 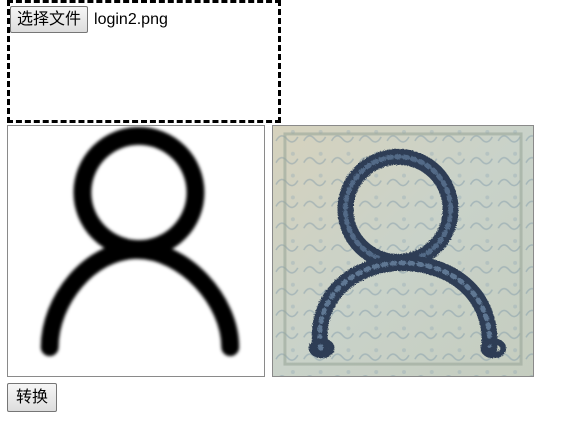 What do you see at coordinates (144, 61) in the screenshot?
I see `file-drop-zone: 选择文件 login2.png` at bounding box center [144, 61].